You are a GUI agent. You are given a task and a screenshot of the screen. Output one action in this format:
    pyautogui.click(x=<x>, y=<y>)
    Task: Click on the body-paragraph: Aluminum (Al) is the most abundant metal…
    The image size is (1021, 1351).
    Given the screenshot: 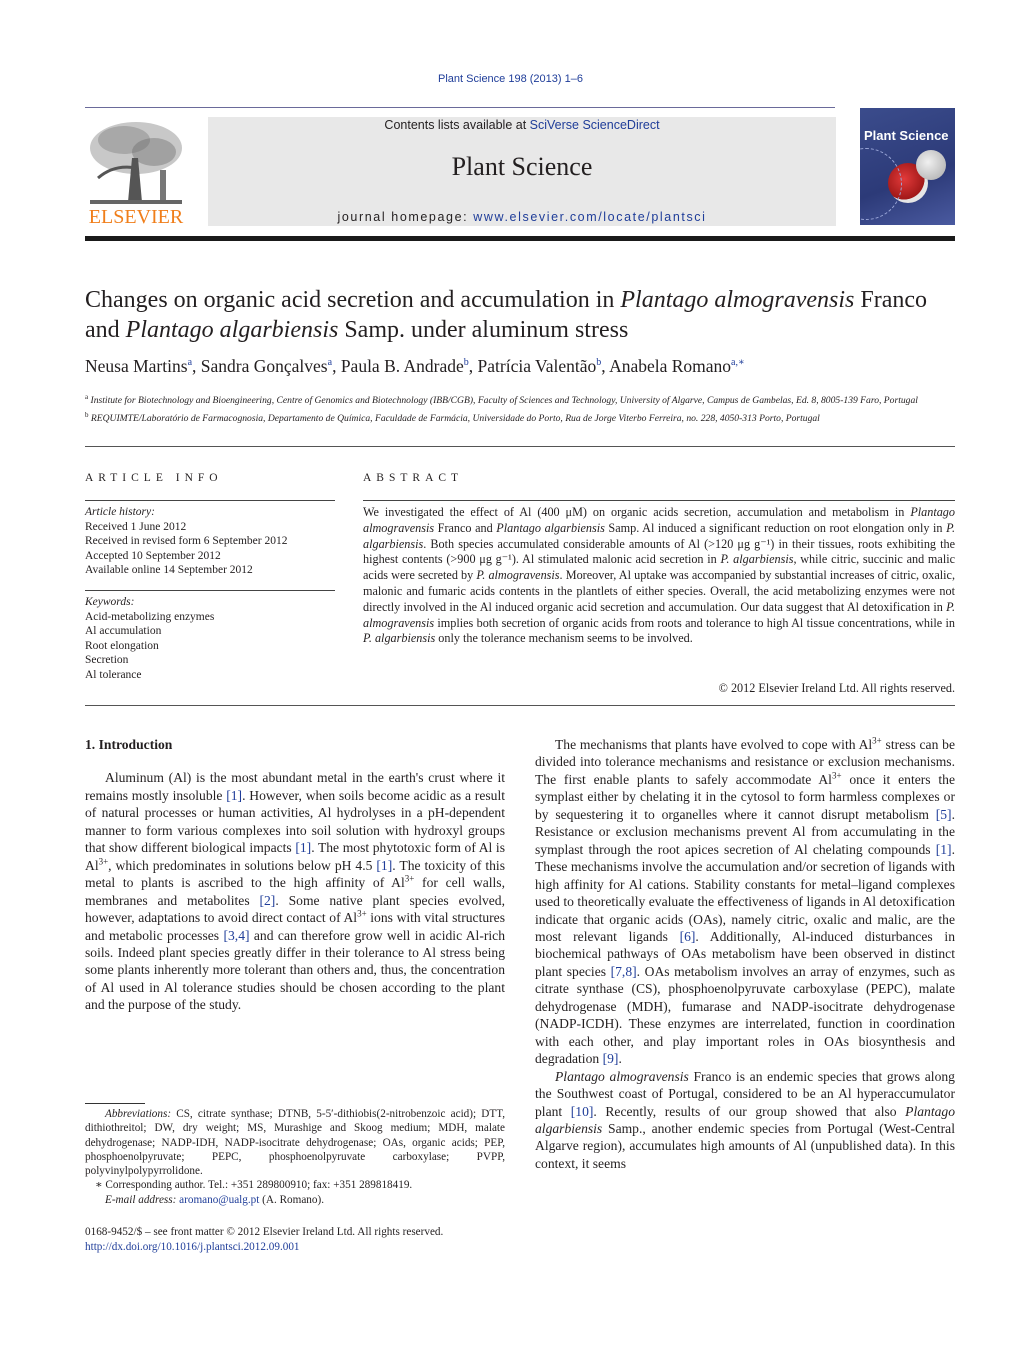 What is the action you would take?
    pyautogui.click(x=295, y=891)
    